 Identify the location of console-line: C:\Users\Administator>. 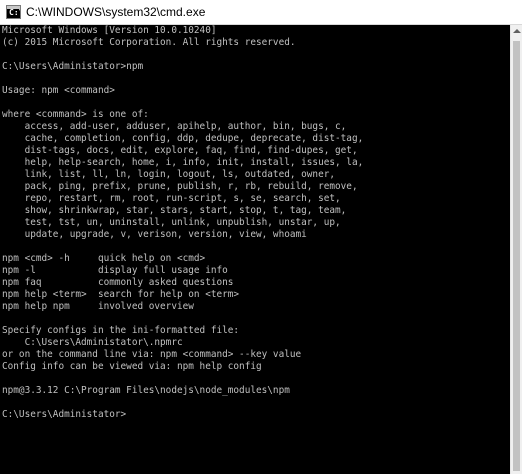
(64, 414).